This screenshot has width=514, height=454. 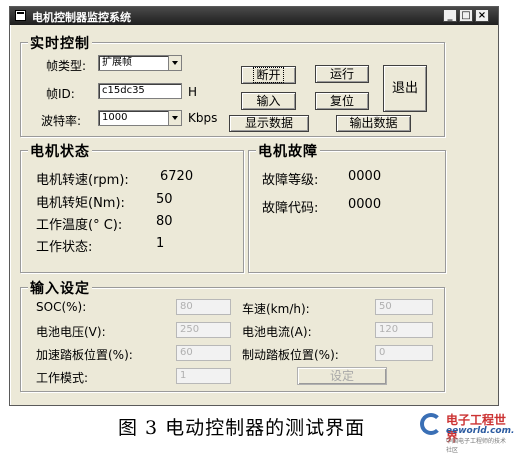 What do you see at coordinates (164, 199) in the screenshot?
I see `motor-torque-value: 50` at bounding box center [164, 199].